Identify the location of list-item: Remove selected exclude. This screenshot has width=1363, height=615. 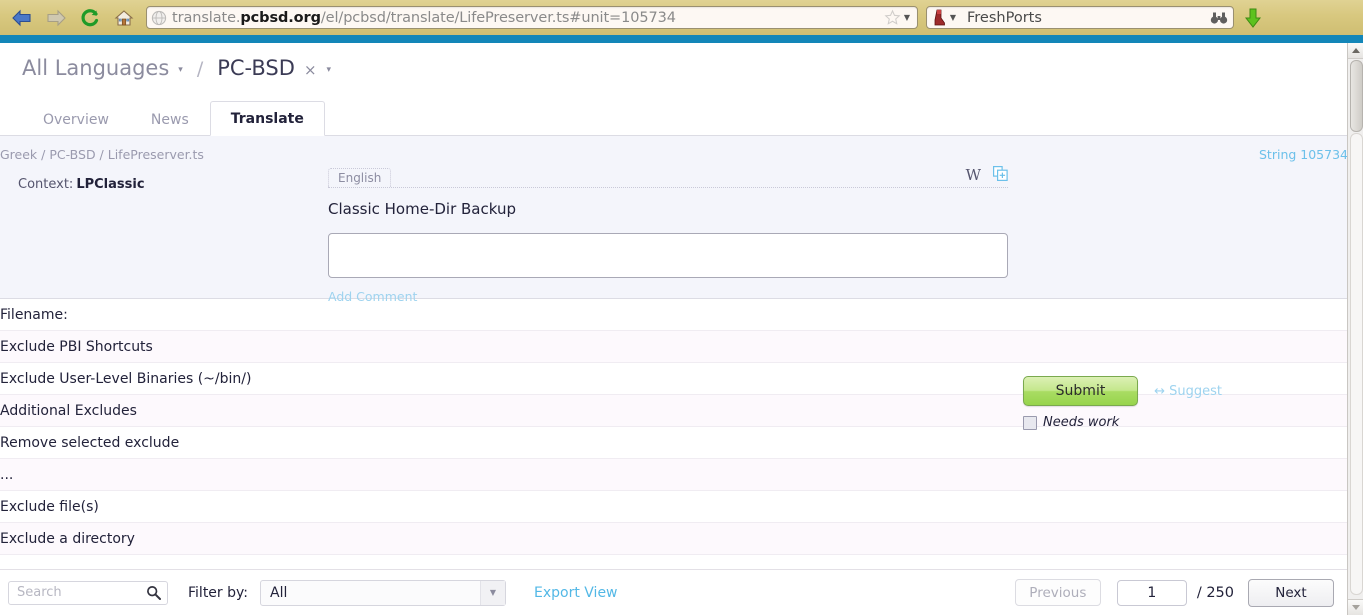
(674, 443).